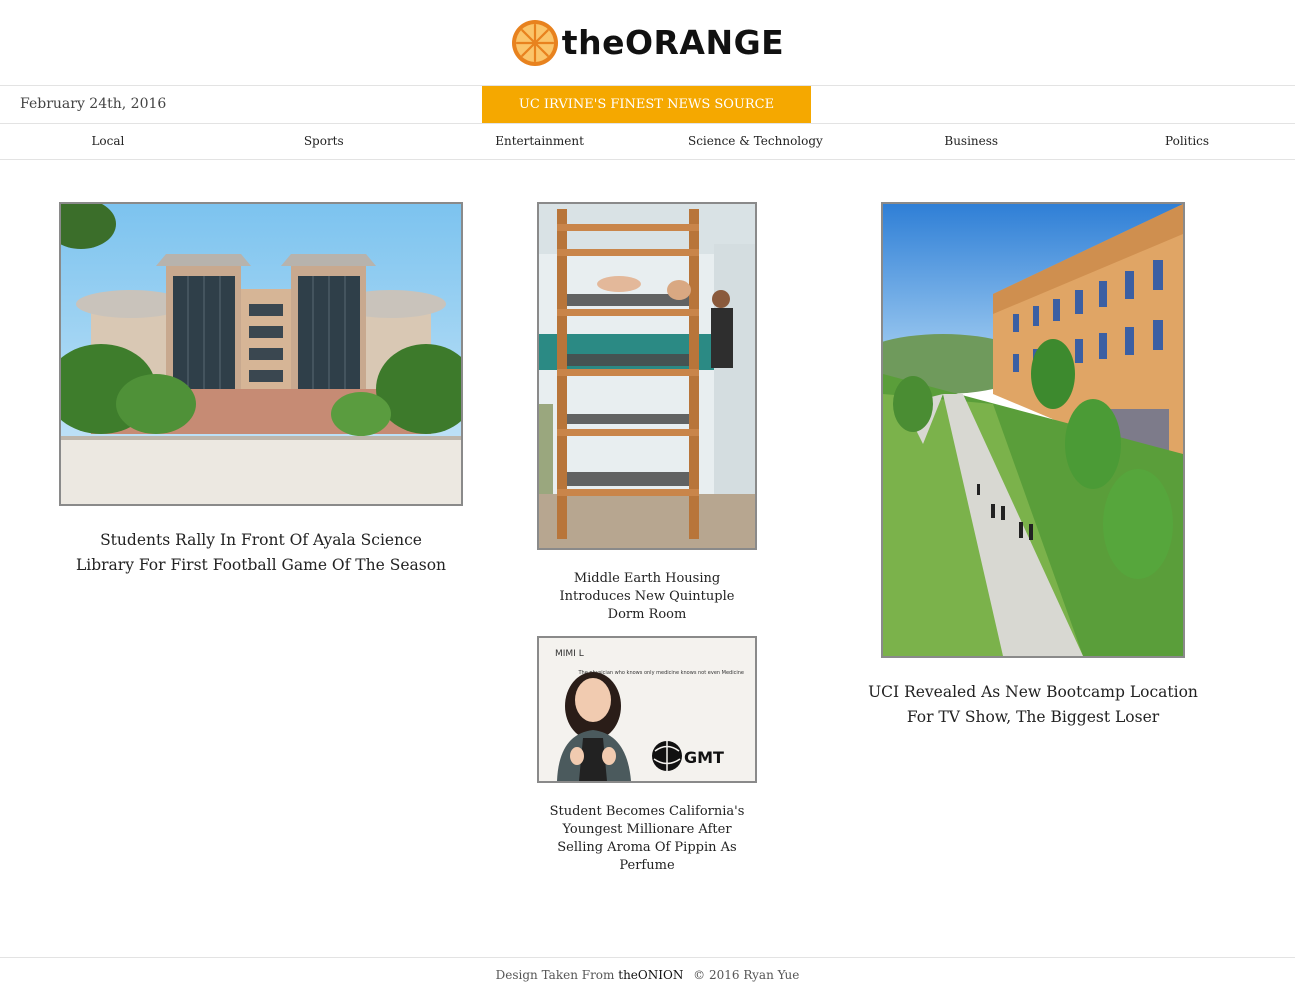 The height and width of the screenshot is (988, 1295). I want to click on footer-onion-link: theONION, so click(650, 975).